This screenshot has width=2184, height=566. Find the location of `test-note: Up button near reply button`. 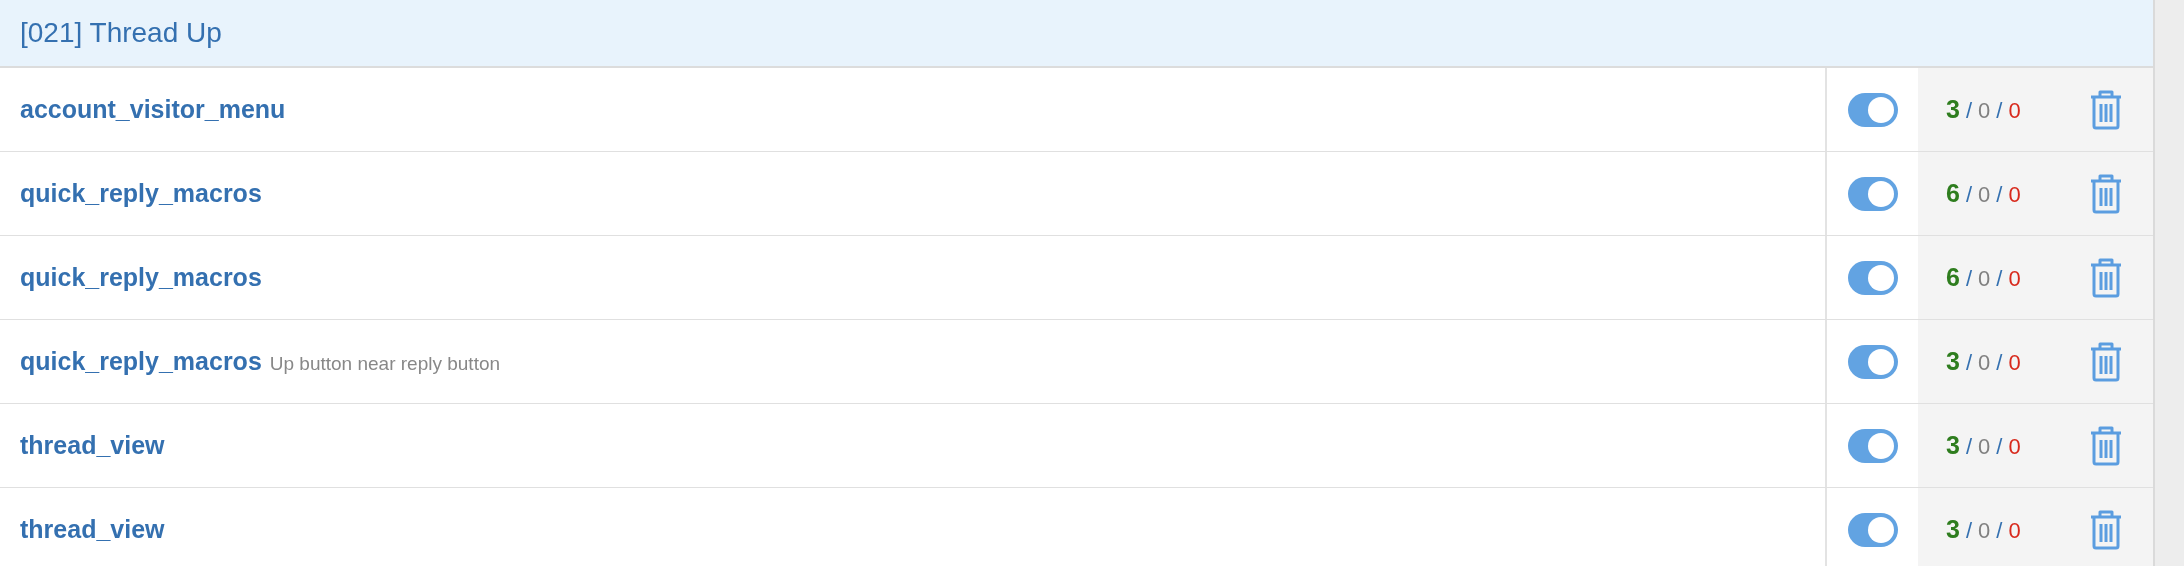

test-note: Up button near reply button is located at coordinates (385, 363).